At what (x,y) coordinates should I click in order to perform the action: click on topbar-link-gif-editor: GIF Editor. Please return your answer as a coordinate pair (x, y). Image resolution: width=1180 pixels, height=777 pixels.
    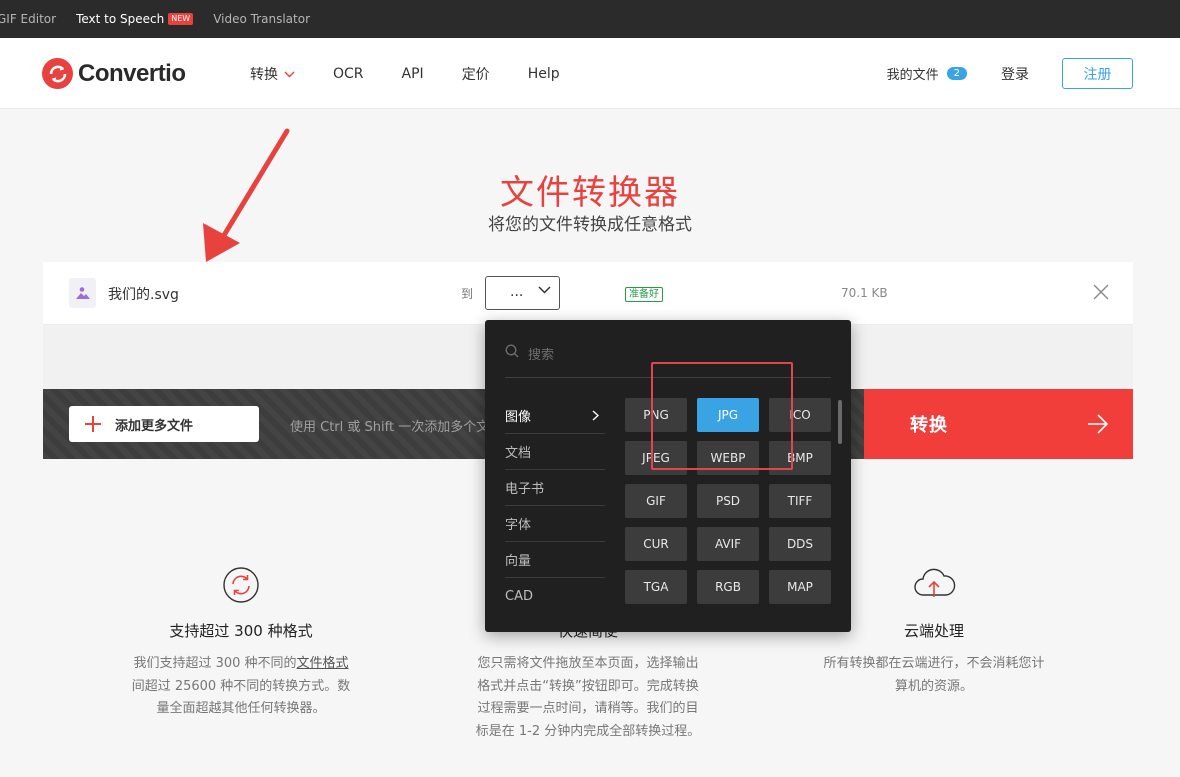
    Looking at the image, I should click on (28, 19).